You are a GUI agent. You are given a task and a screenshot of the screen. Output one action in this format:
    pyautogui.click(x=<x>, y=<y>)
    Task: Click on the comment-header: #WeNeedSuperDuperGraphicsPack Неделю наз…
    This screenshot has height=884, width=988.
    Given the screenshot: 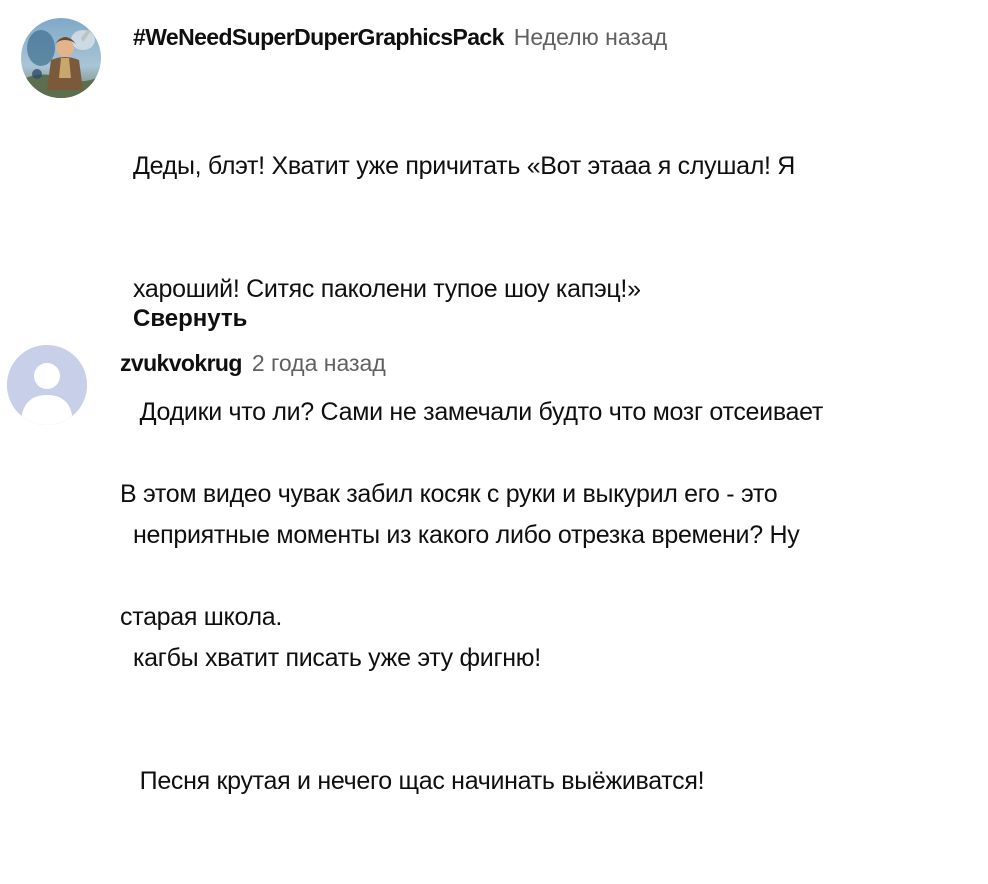 What is the action you would take?
    pyautogui.click(x=400, y=37)
    